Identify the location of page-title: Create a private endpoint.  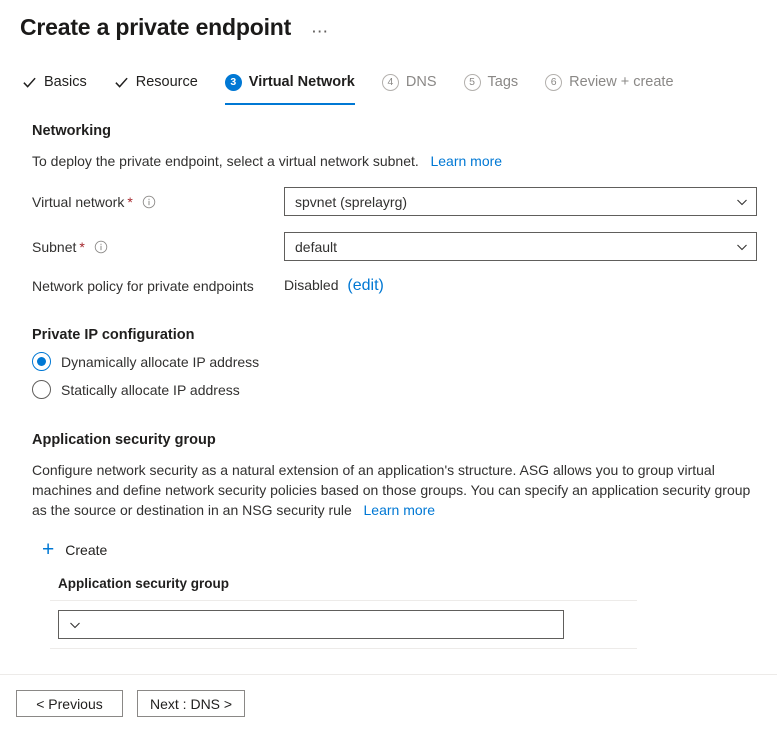
(156, 27).